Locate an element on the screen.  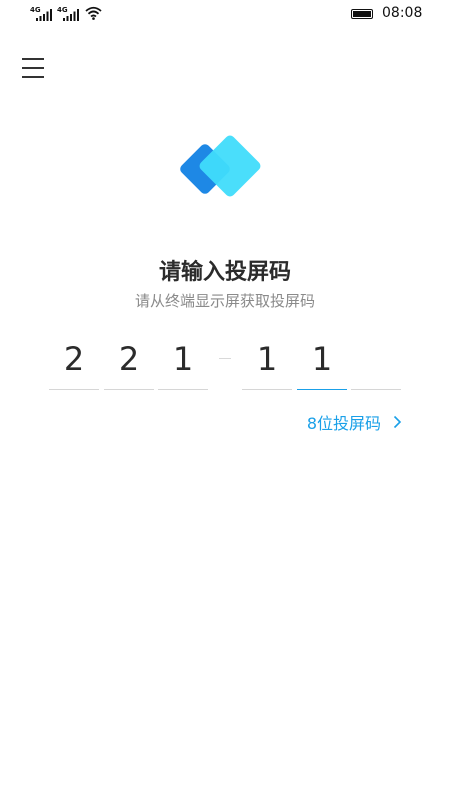
code-digit-2: 2 is located at coordinates (129, 362).